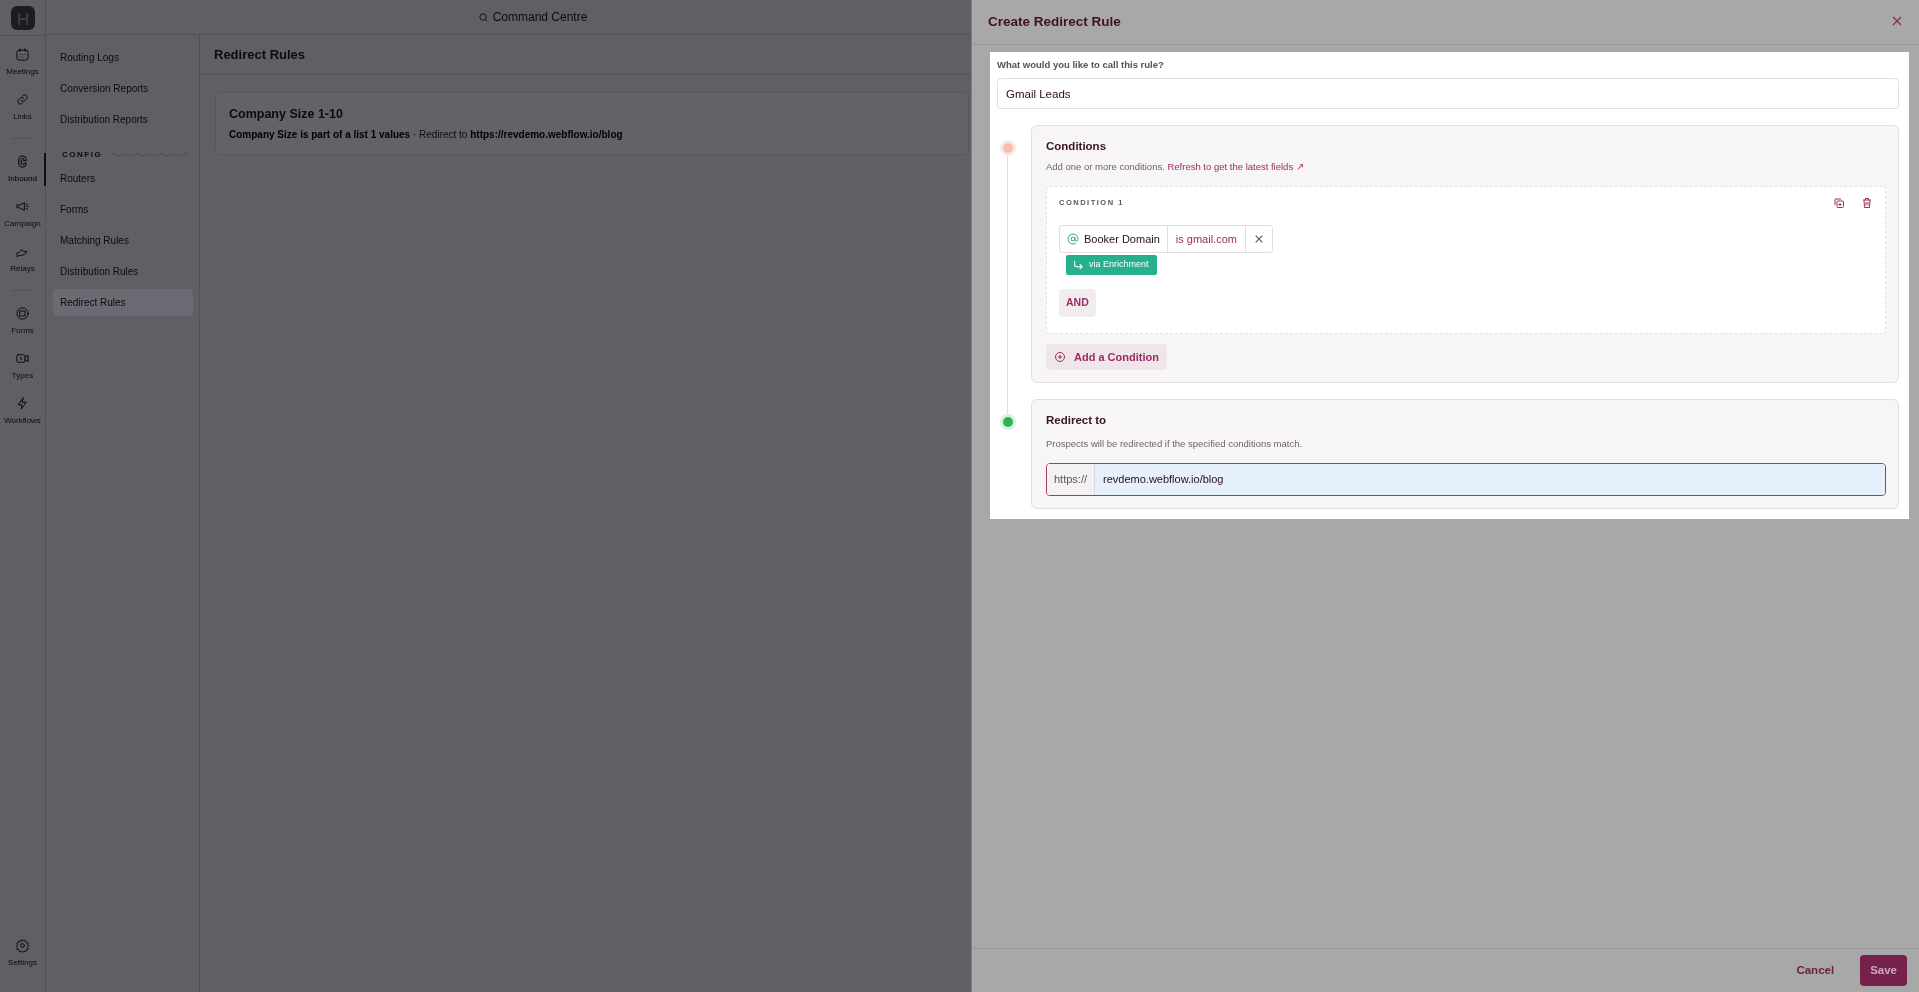 The height and width of the screenshot is (992, 1919). Describe the element at coordinates (1073, 238) in the screenshot. I see `at-sign-icon` at that location.